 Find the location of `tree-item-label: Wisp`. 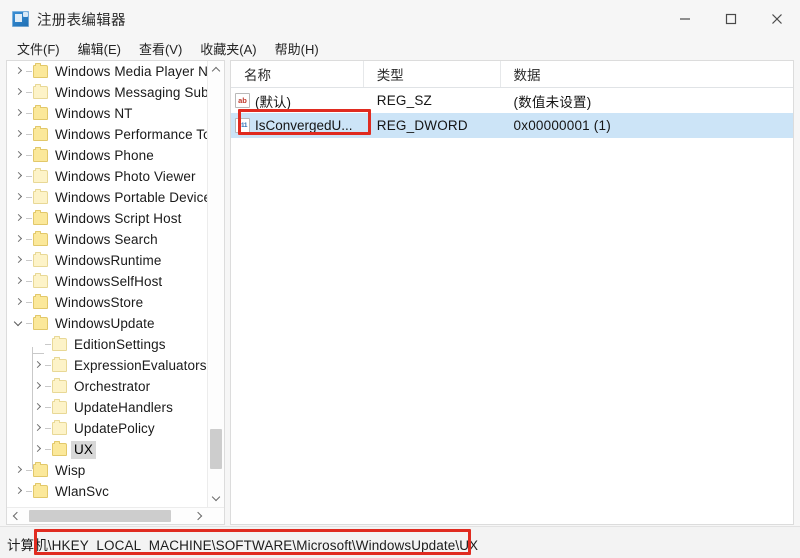

tree-item-label: Wisp is located at coordinates (70, 470).